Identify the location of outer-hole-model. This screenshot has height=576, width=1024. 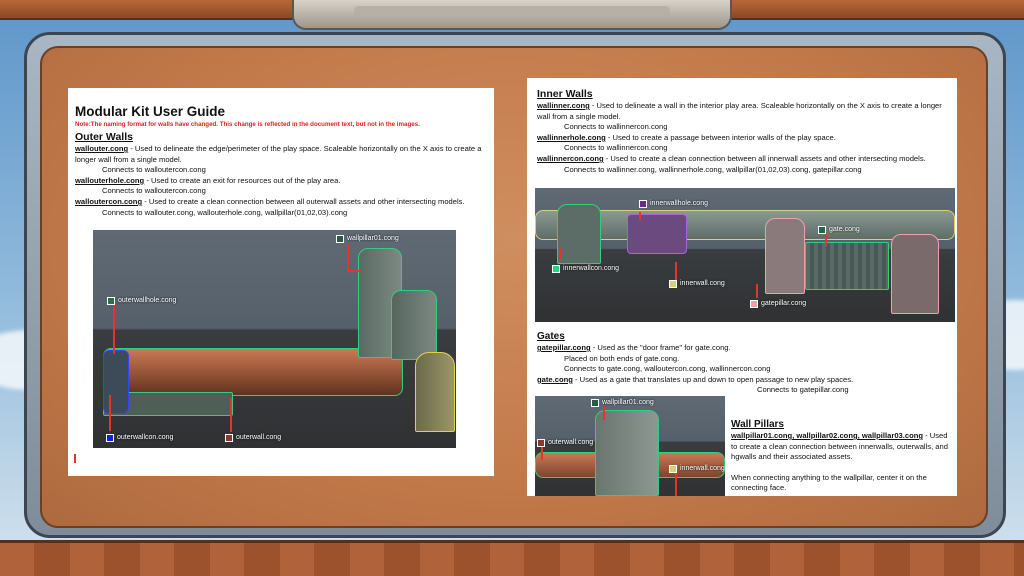
(414, 325).